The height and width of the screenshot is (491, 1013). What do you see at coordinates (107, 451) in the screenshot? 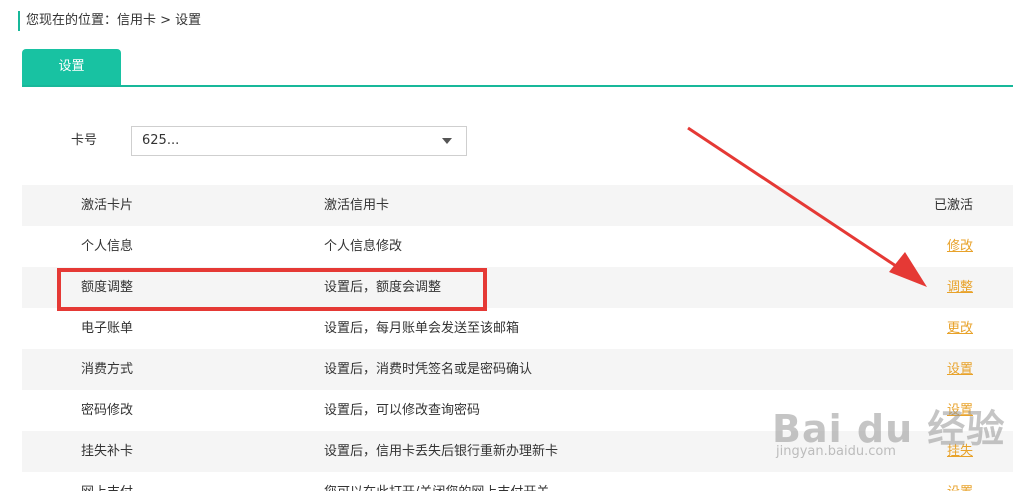
I see `row-name: 挂失补卡` at bounding box center [107, 451].